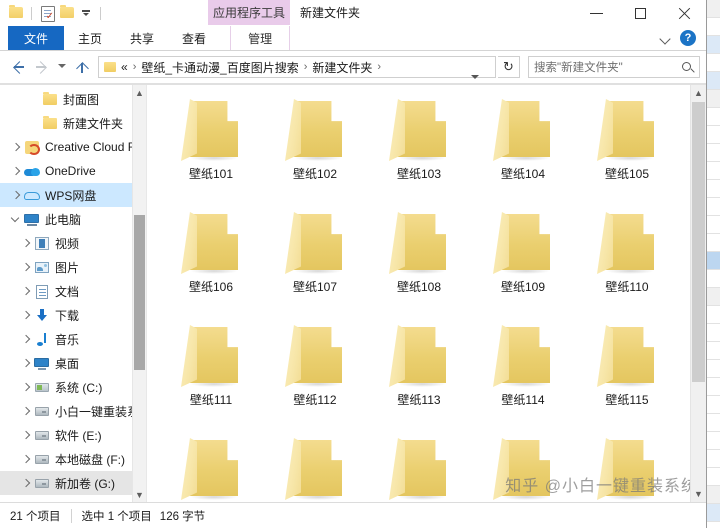  What do you see at coordinates (67, 13) in the screenshot?
I see `new-folder-icon` at bounding box center [67, 13].